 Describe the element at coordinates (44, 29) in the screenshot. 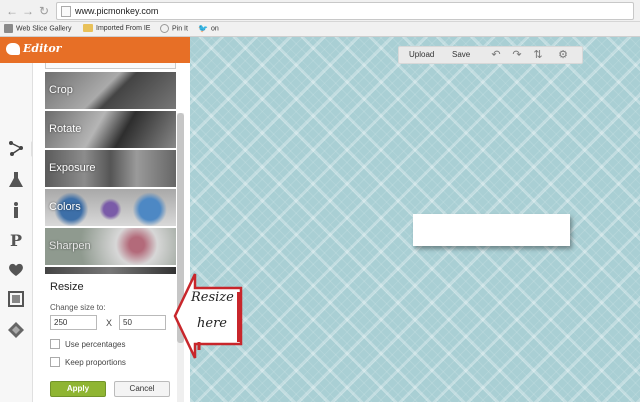

I see `bookmark-label: Web Slice Gallery` at that location.